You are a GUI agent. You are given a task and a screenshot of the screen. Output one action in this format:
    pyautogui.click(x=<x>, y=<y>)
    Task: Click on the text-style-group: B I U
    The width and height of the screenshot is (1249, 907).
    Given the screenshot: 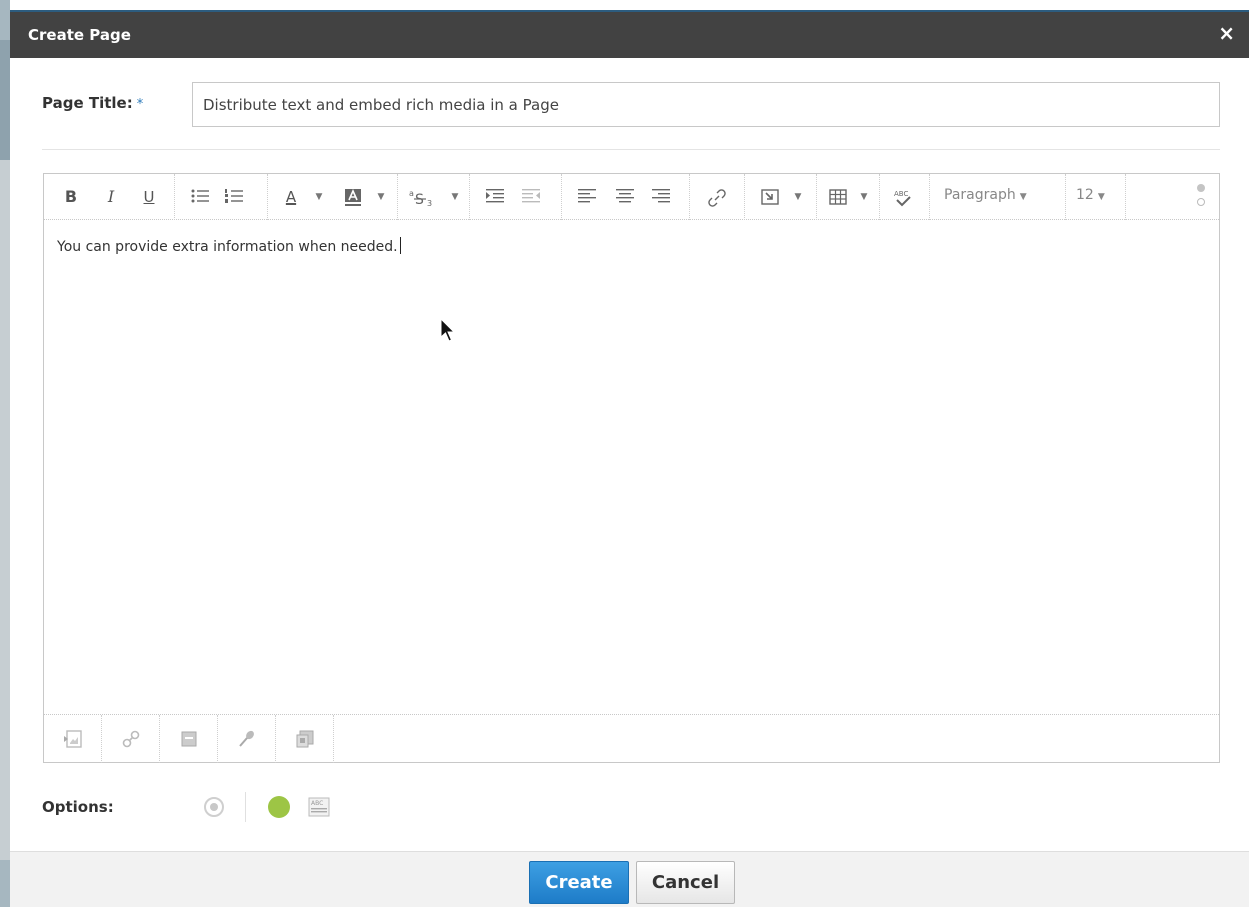 What is the action you would take?
    pyautogui.click(x=109, y=197)
    